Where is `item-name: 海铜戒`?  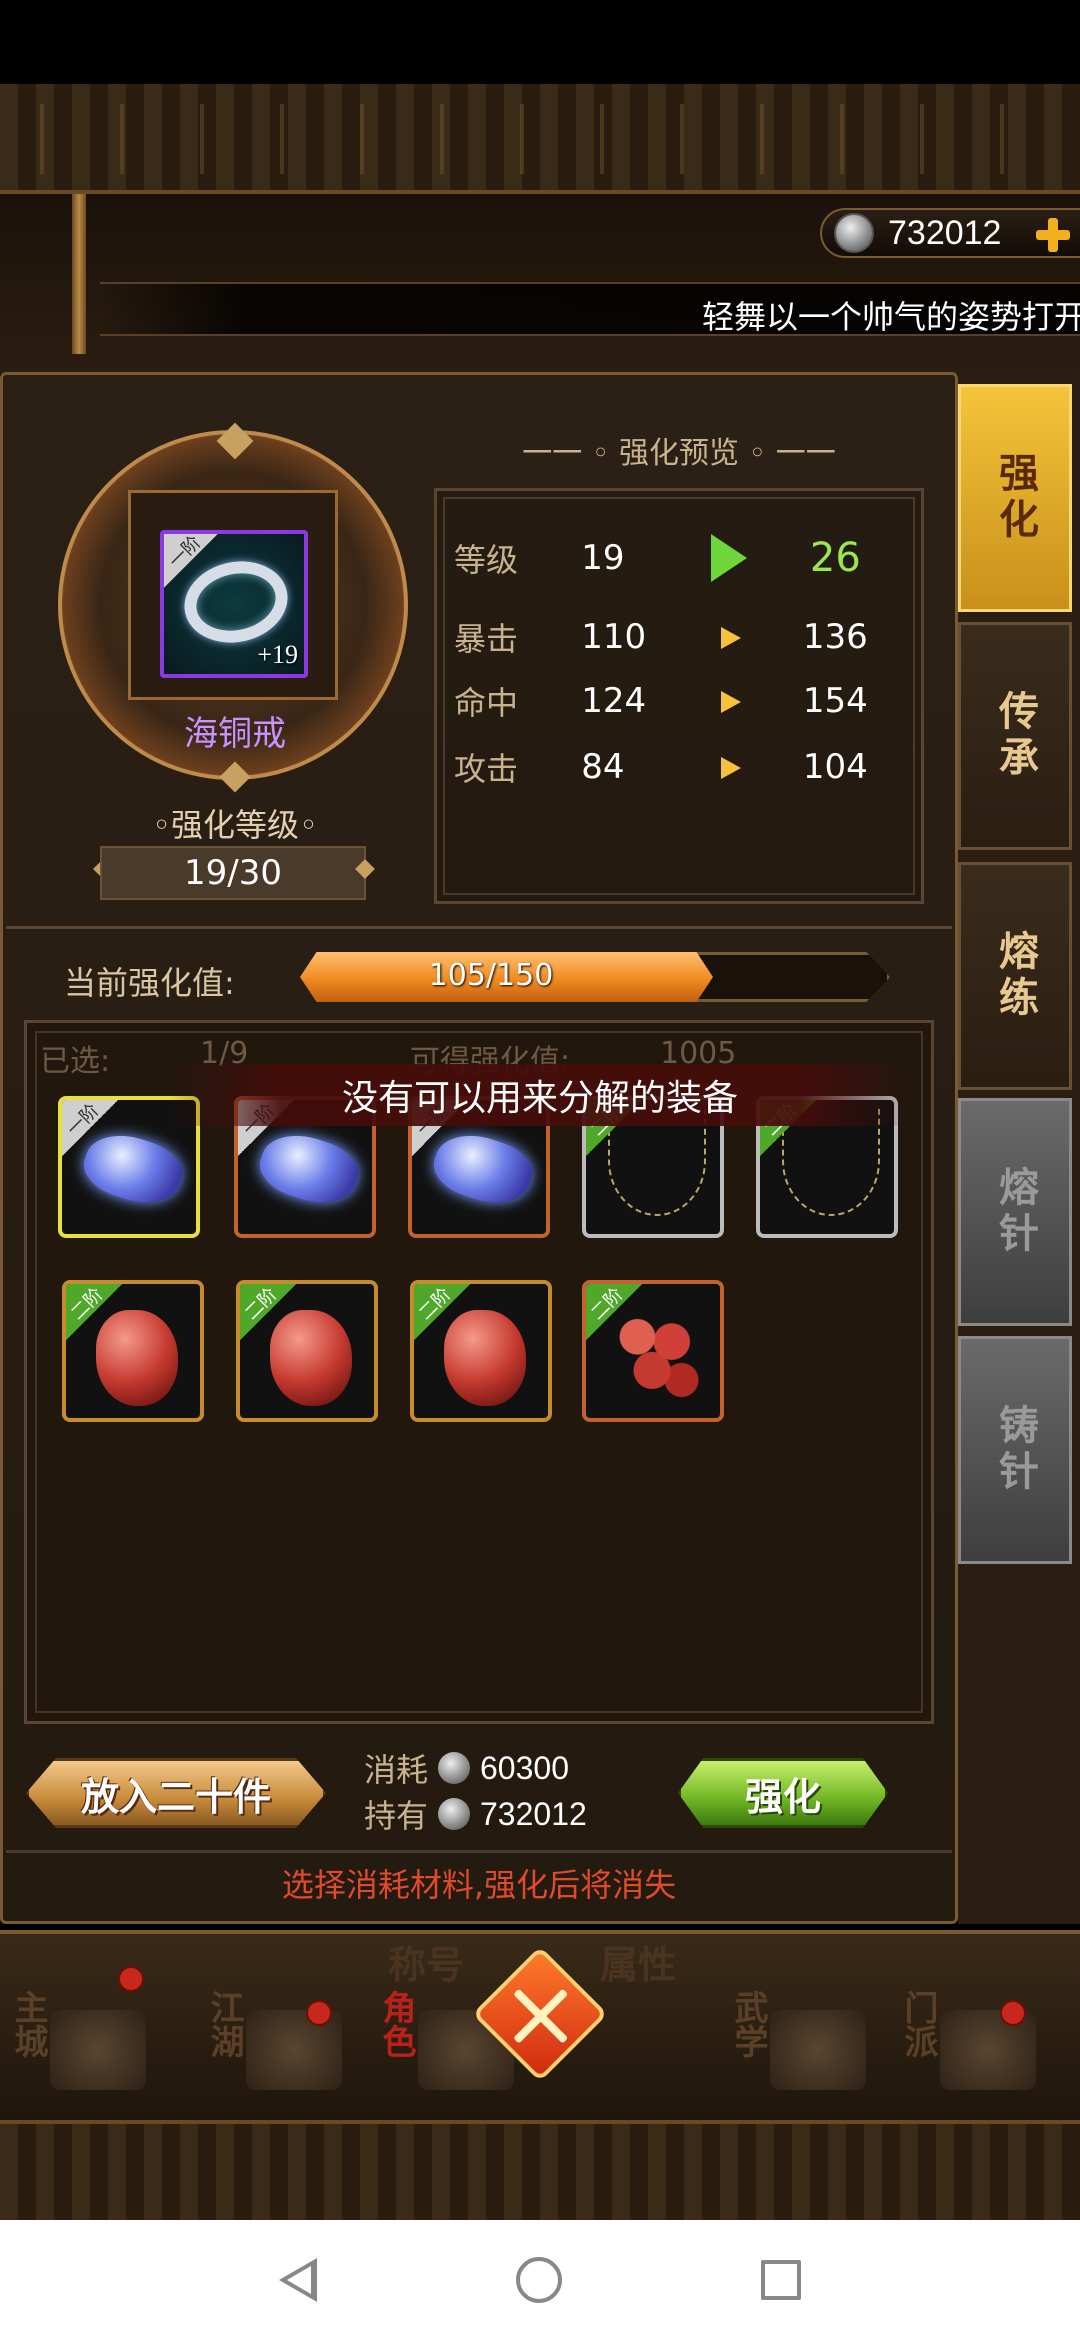
item-name: 海铜戒 is located at coordinates (235, 734).